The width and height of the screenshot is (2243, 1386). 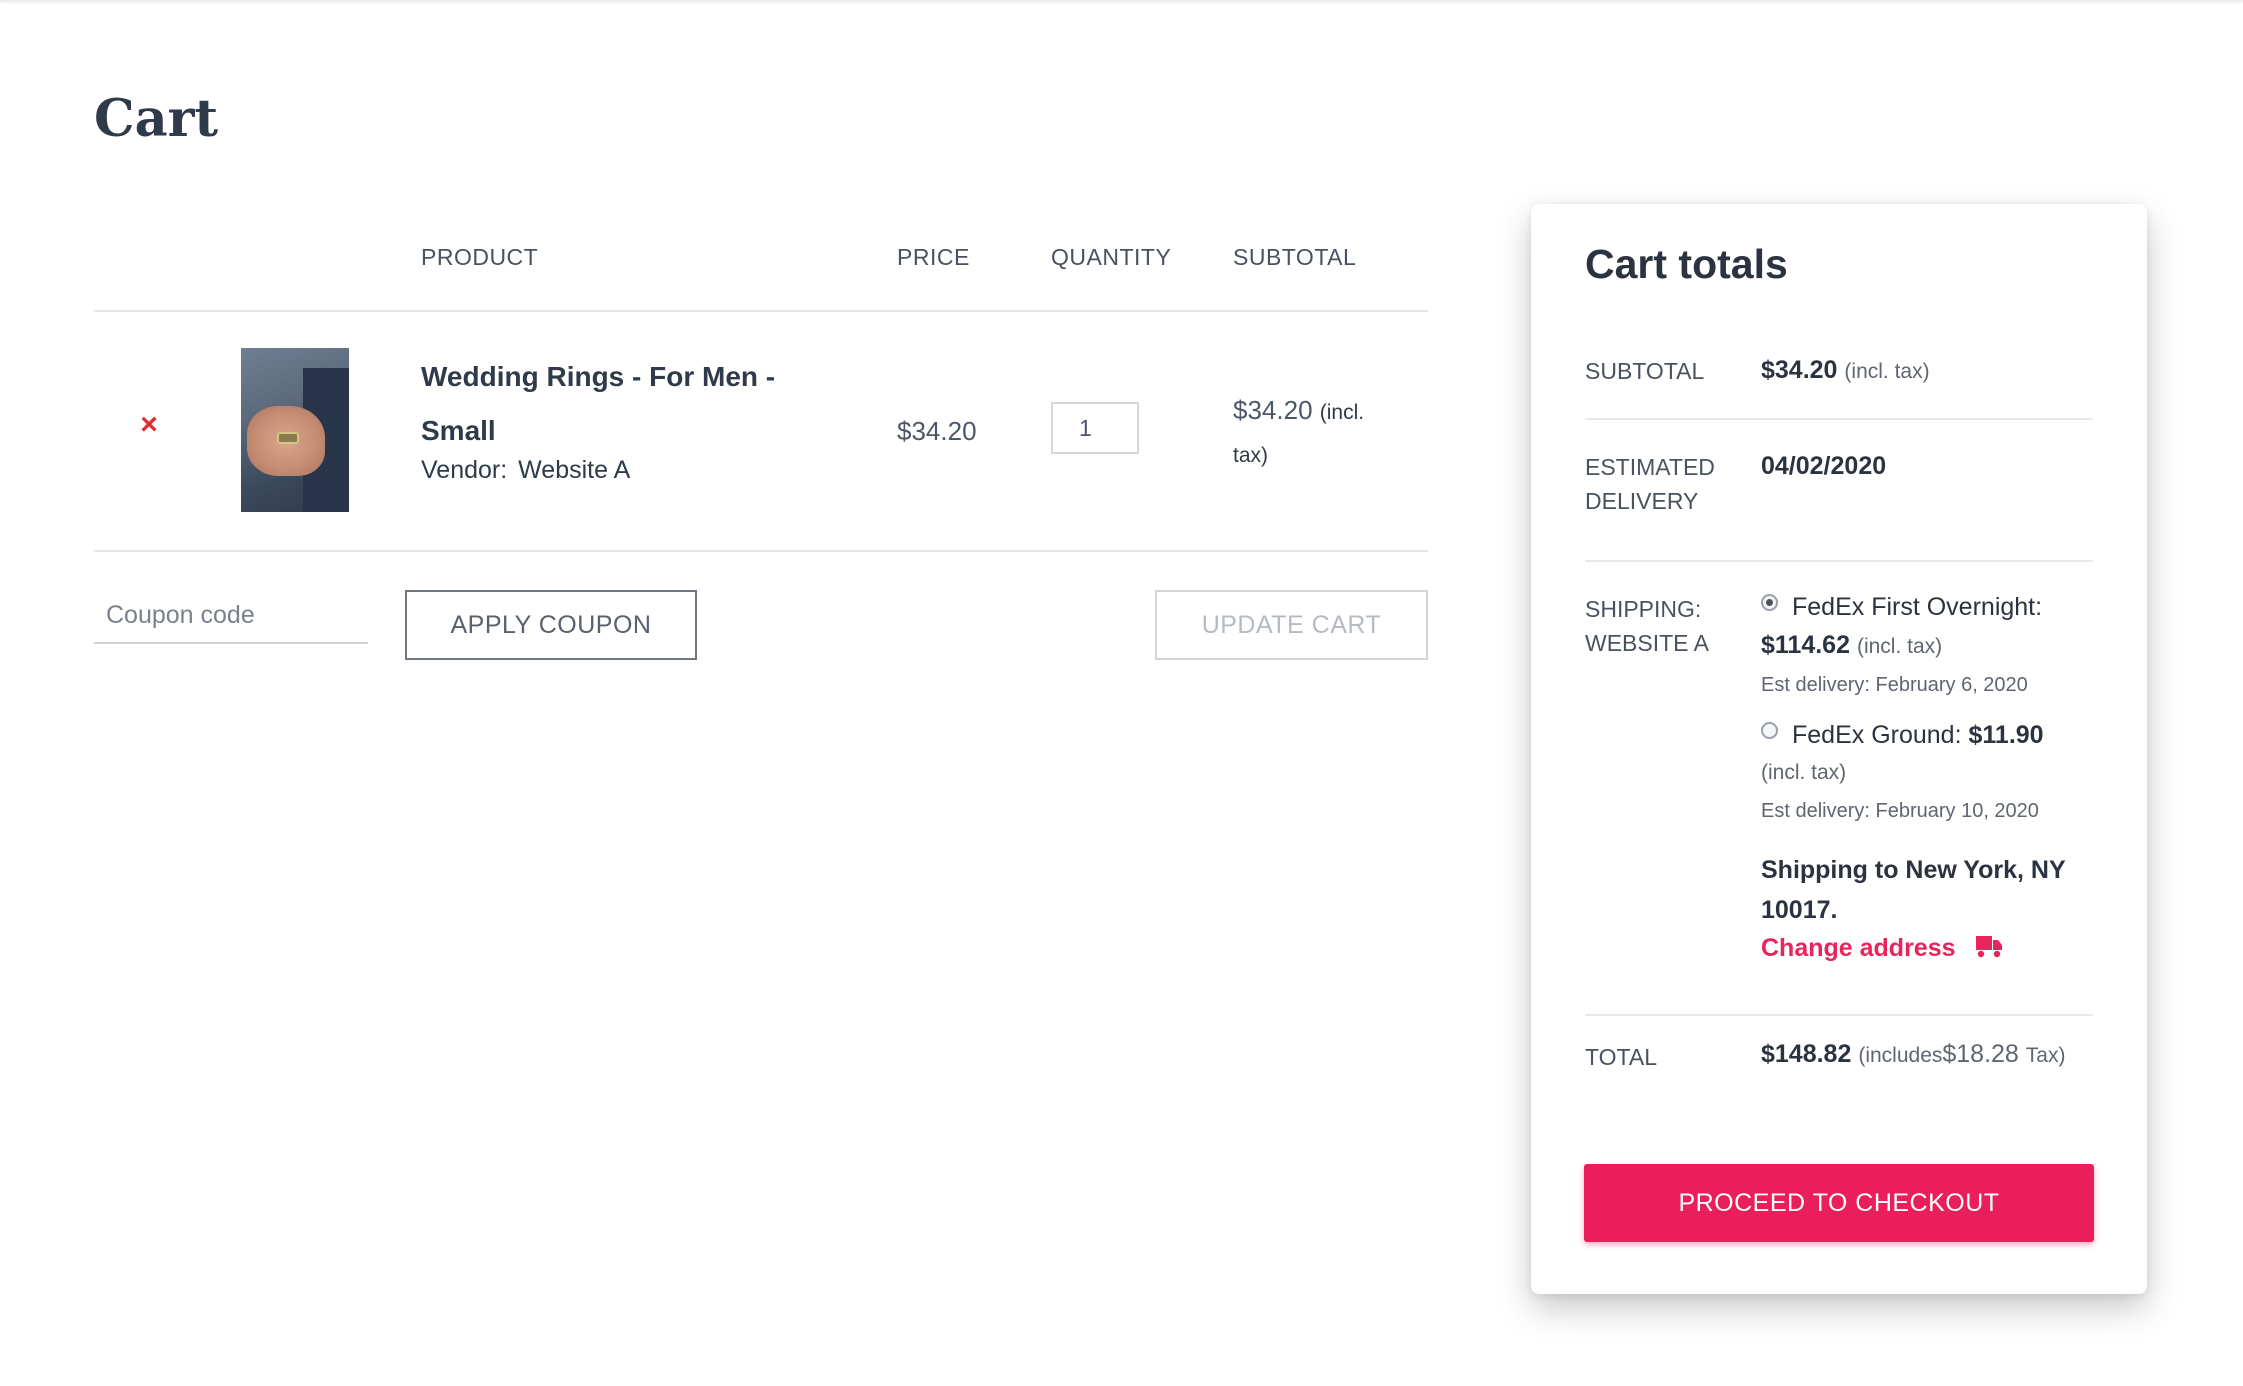 What do you see at coordinates (464, 470) in the screenshot?
I see `vendor-label: Vendor:` at bounding box center [464, 470].